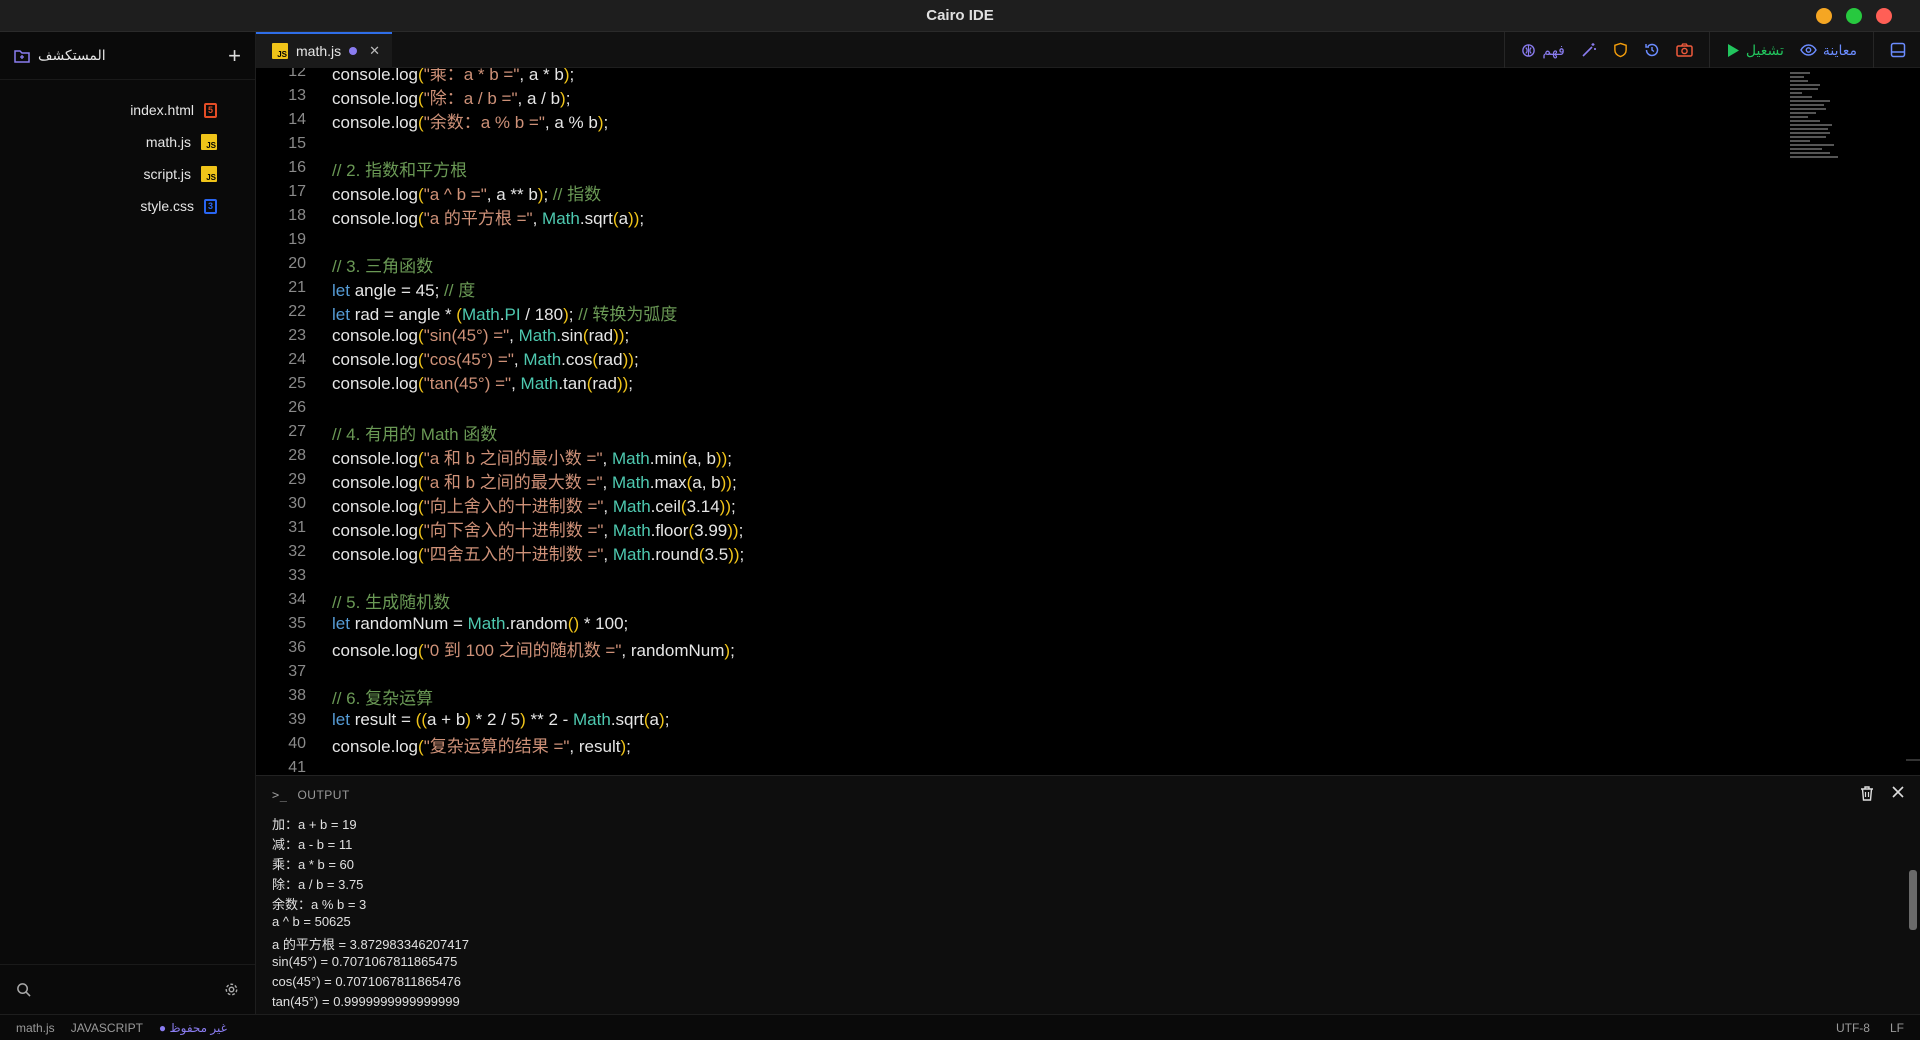  Describe the element at coordinates (1854, 16) in the screenshot. I see `maximize-button` at that location.